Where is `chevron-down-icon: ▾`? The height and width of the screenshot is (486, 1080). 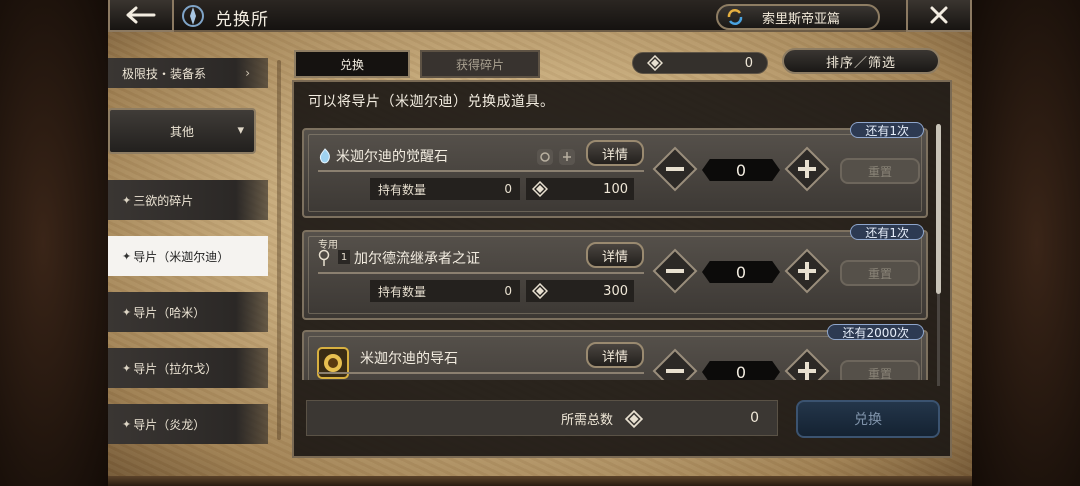 chevron-down-icon: ▾ is located at coordinates (240, 130).